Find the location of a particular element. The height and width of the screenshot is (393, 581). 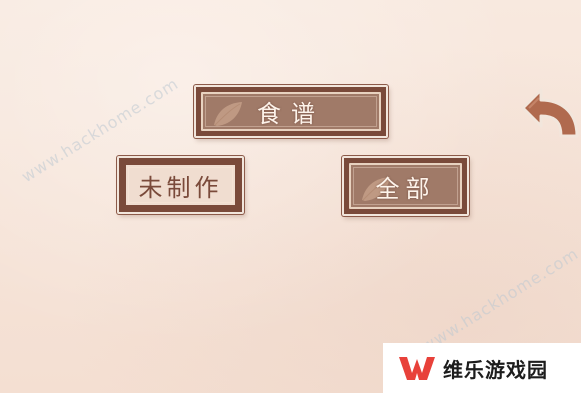

all-filter-button: 全部 is located at coordinates (405, 186).